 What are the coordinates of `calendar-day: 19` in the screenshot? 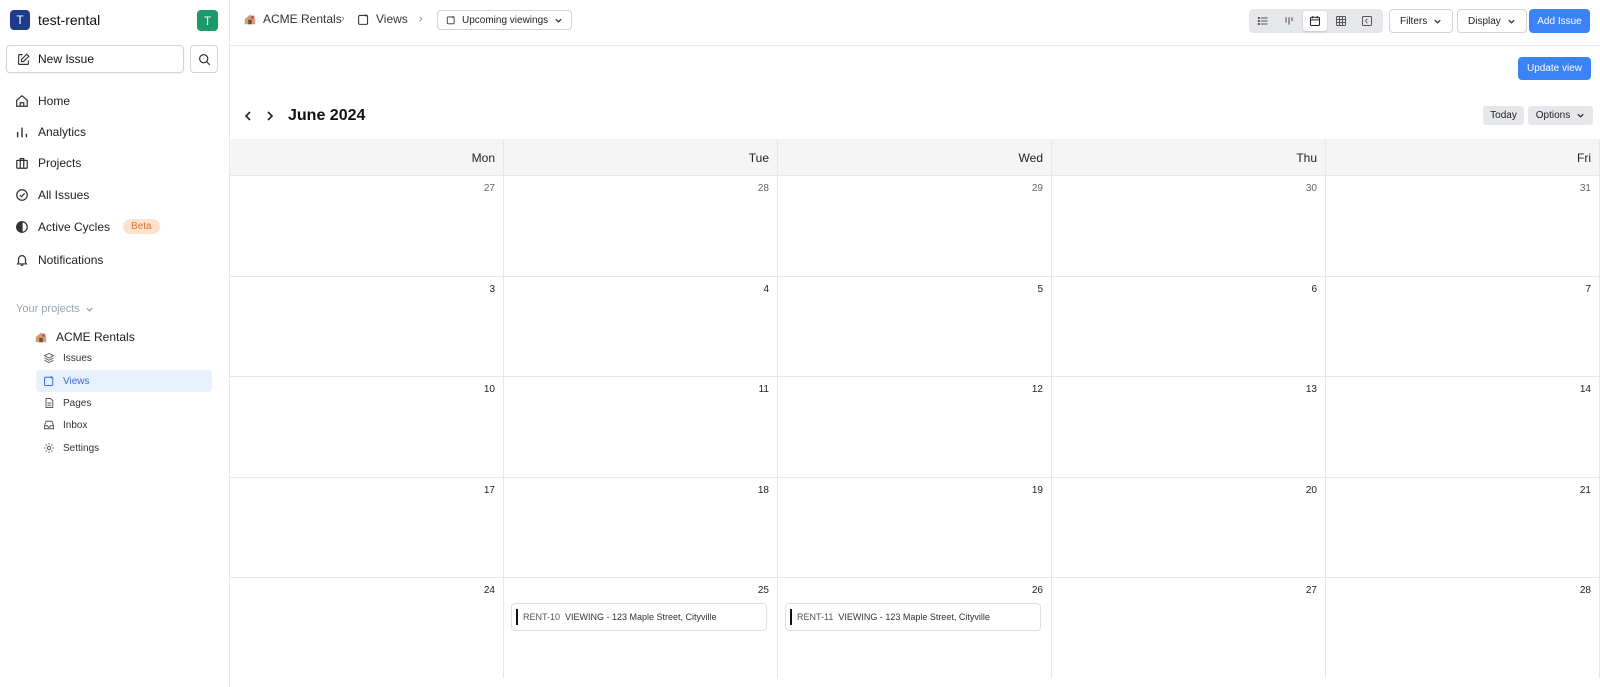 It's located at (915, 527).